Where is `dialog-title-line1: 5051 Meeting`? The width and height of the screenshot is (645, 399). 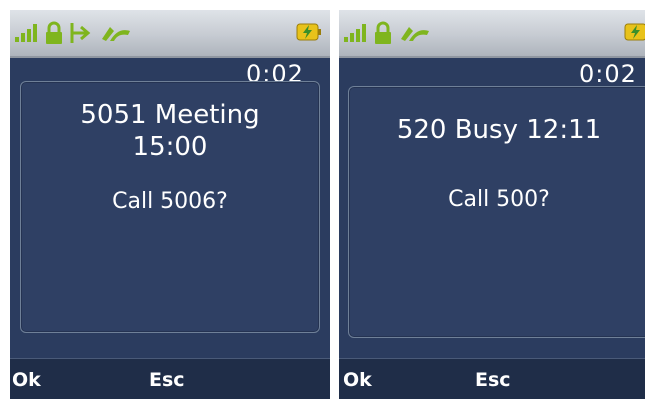
dialog-title-line1: 5051 Meeting is located at coordinates (170, 115).